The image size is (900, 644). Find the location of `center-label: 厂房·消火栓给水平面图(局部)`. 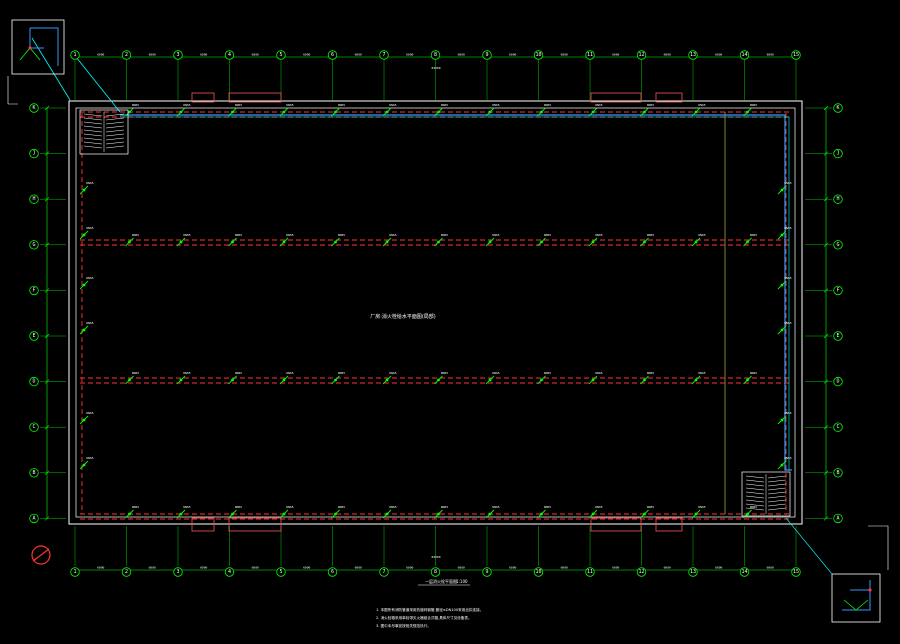

center-label: 厂房·消火栓给水平面图(局部) is located at coordinates (403, 316).